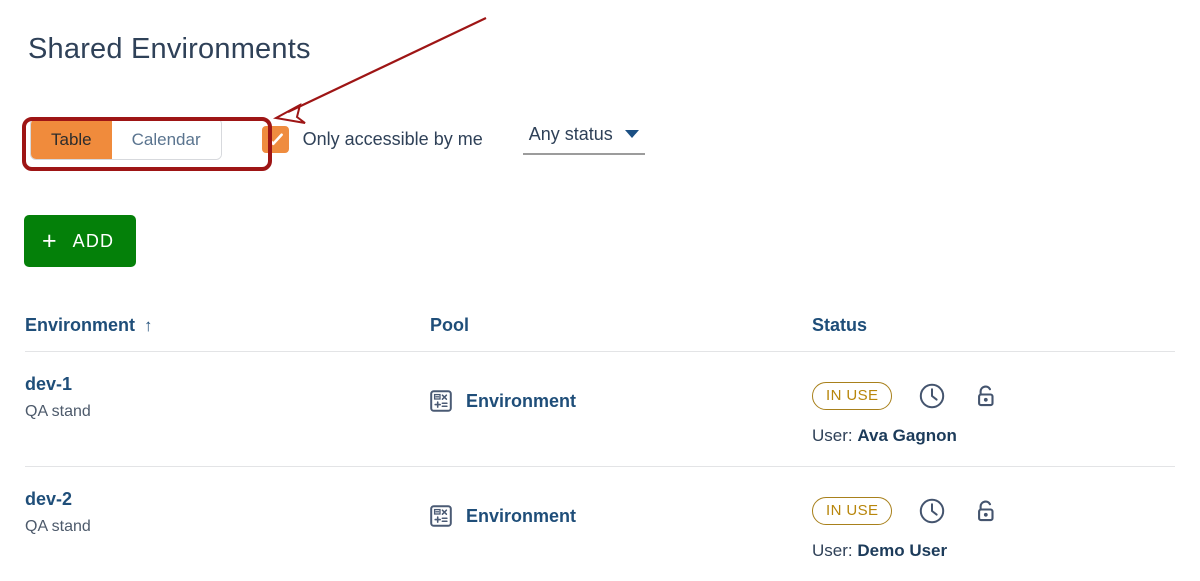 The width and height of the screenshot is (1200, 581). I want to click on column-header-environment-label: Environment, so click(80, 325).